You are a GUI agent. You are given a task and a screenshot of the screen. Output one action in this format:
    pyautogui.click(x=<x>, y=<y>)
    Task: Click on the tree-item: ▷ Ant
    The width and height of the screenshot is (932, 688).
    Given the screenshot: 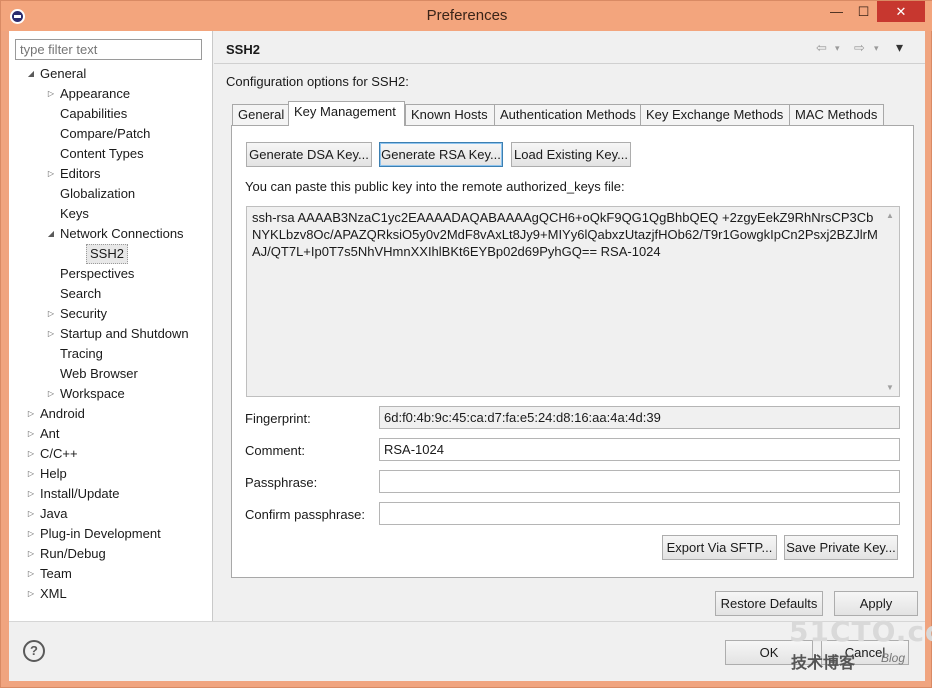 What is the action you would take?
    pyautogui.click(x=110, y=434)
    